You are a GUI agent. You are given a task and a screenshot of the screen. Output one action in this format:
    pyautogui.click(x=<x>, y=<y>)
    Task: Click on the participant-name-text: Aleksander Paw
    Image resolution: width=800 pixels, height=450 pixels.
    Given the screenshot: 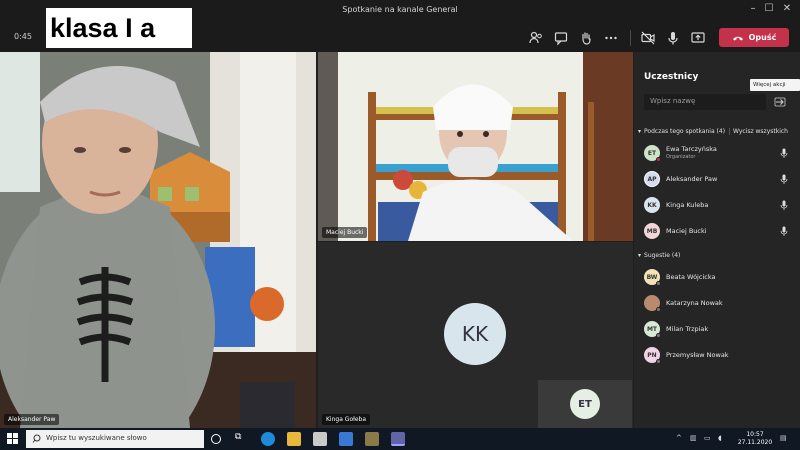 What is the action you would take?
    pyautogui.click(x=692, y=179)
    